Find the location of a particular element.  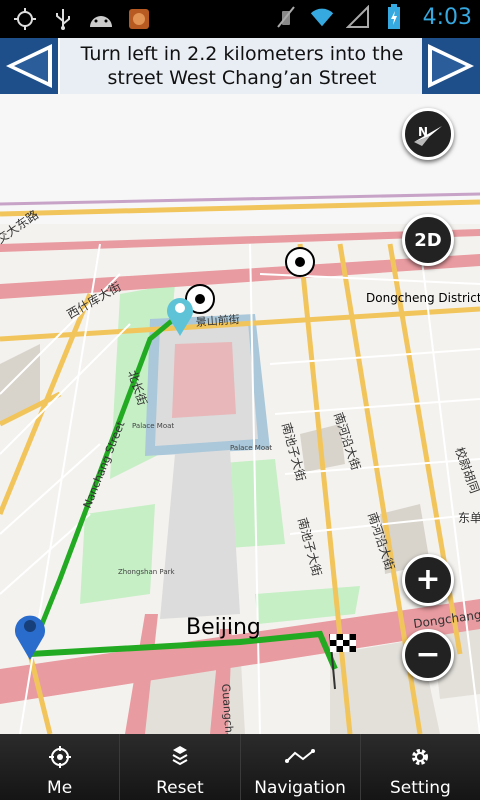

next-instruction-button is located at coordinates (451, 66).